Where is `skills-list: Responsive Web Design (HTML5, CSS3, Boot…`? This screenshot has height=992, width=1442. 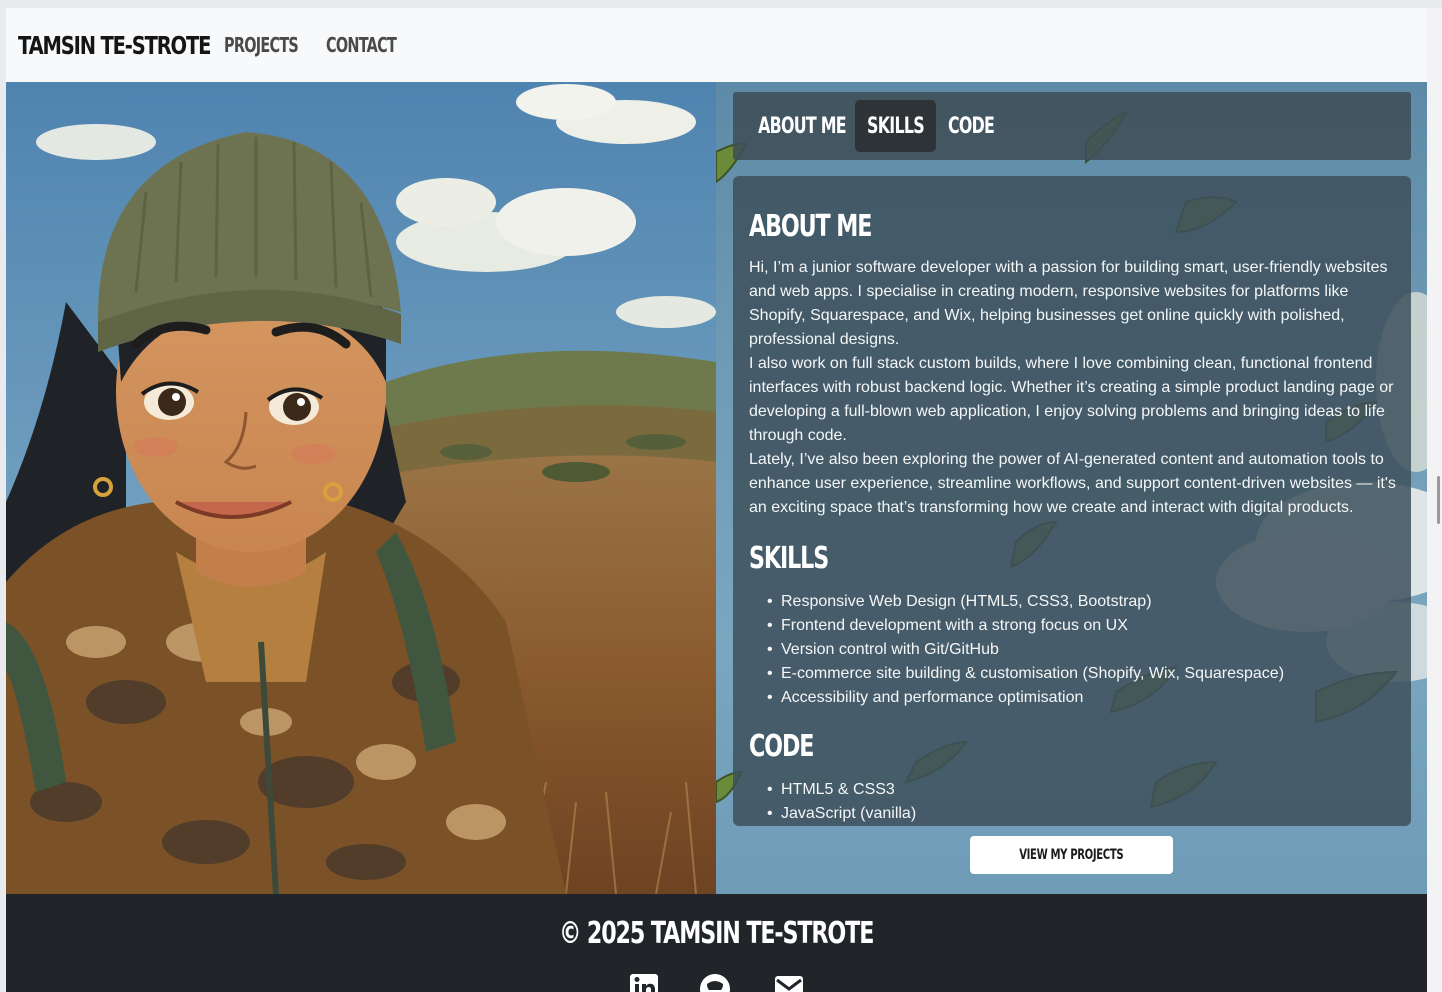 skills-list: Responsive Web Design (HTML5, CSS3, Boot… is located at coordinates (1073, 650).